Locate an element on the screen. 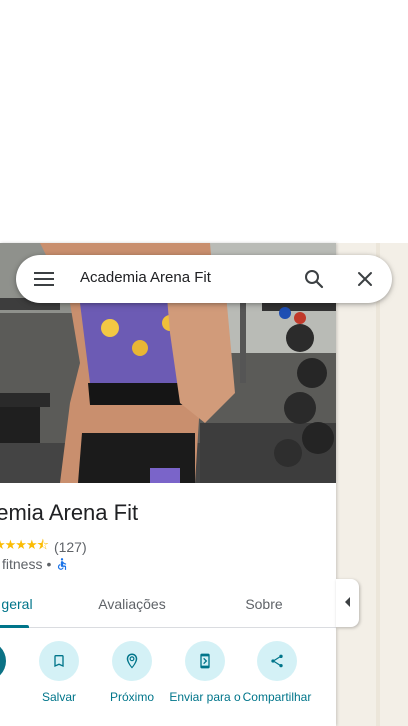 The image size is (408, 726). share-label: Compartilhar is located at coordinates (277, 697).